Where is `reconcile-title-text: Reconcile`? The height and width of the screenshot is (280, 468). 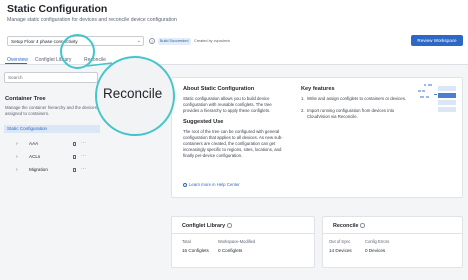 reconcile-title-text: Reconcile is located at coordinates (346, 226).